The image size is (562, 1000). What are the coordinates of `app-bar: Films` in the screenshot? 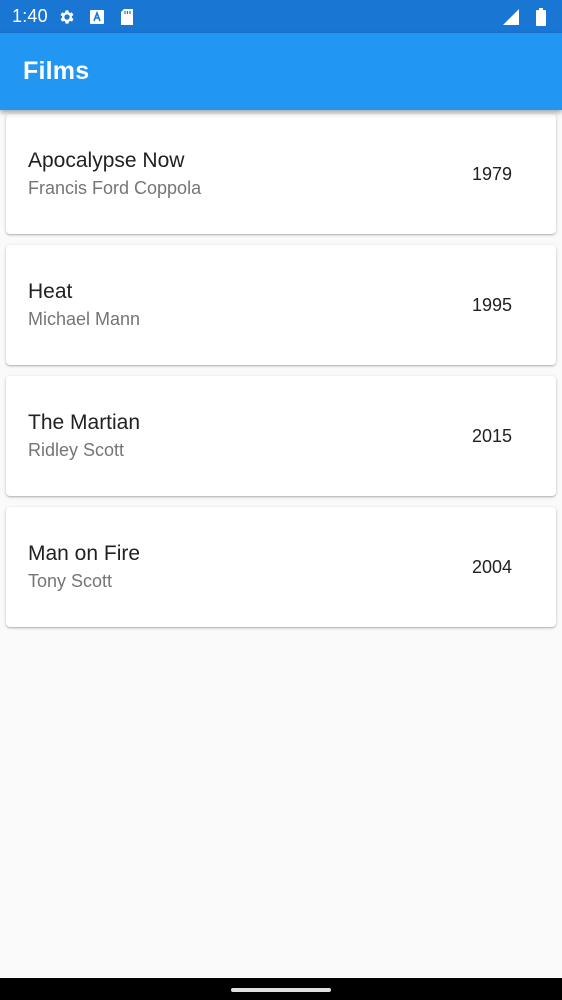 It's located at (281, 71).